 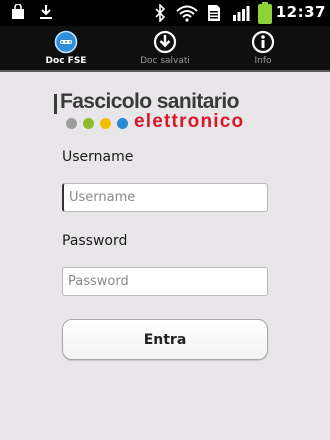 I want to click on signal-icon, so click(x=241, y=13).